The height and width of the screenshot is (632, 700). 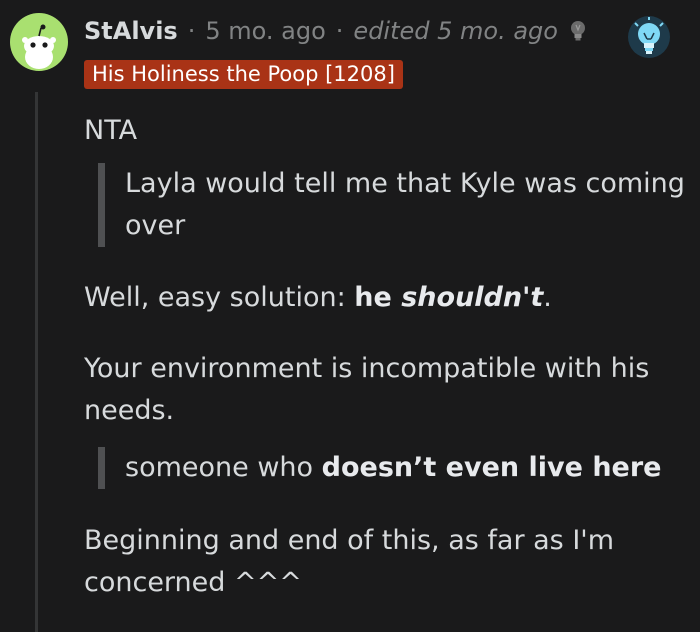 I want to click on paragraph-text: ., so click(x=547, y=297).